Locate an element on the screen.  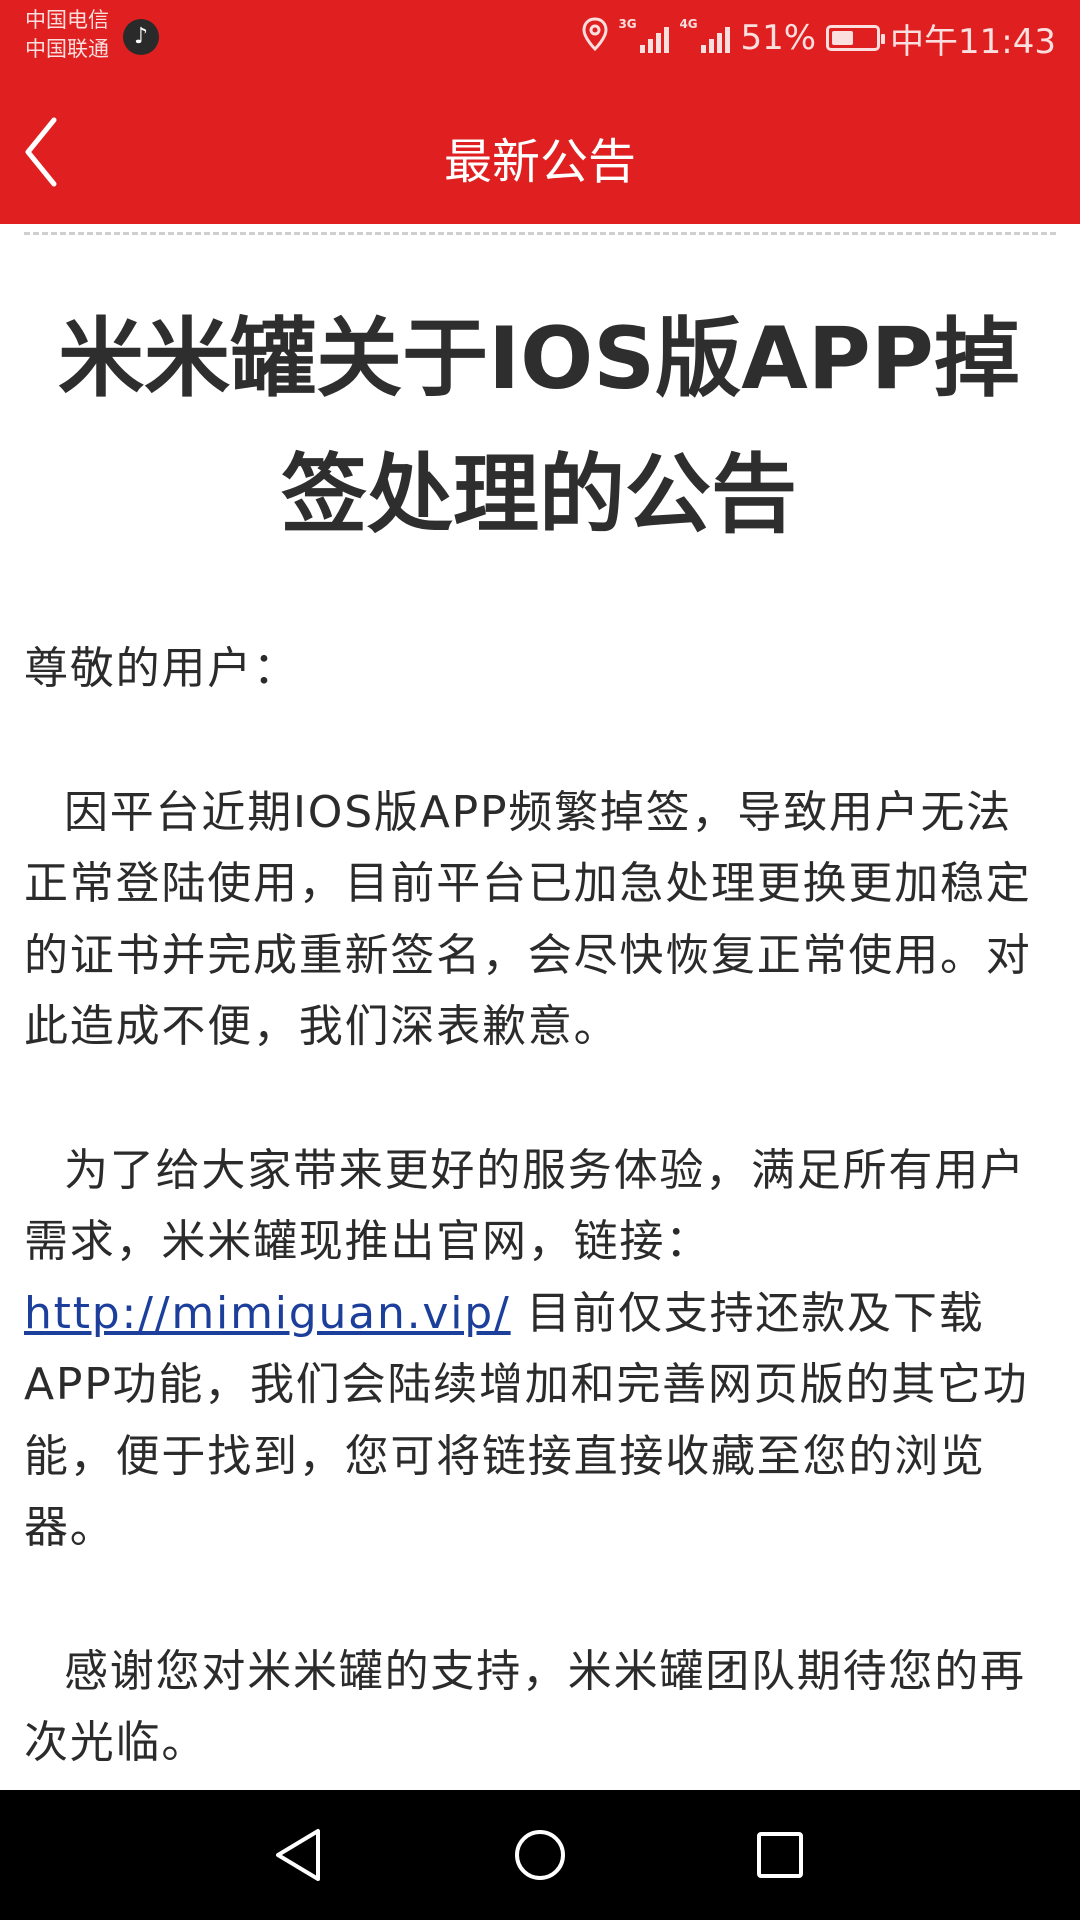
carrier-2: 中国联通 is located at coordinates (67, 49).